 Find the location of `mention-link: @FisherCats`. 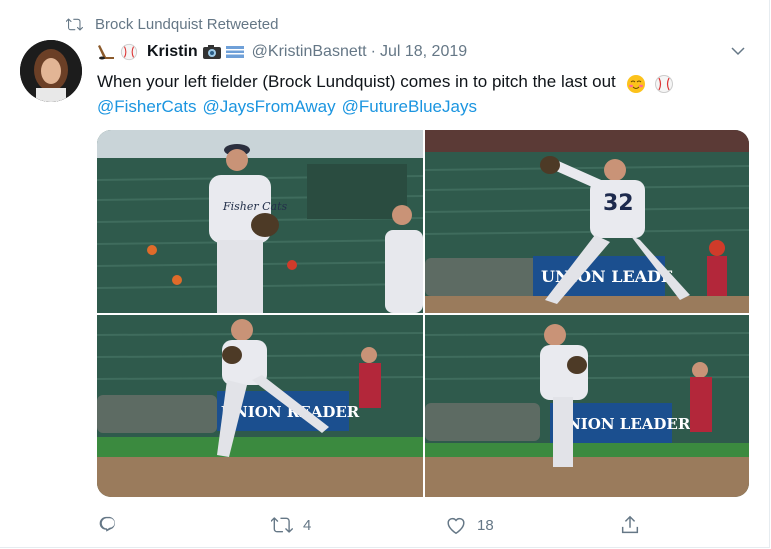

mention-link: @FisherCats is located at coordinates (146, 106).